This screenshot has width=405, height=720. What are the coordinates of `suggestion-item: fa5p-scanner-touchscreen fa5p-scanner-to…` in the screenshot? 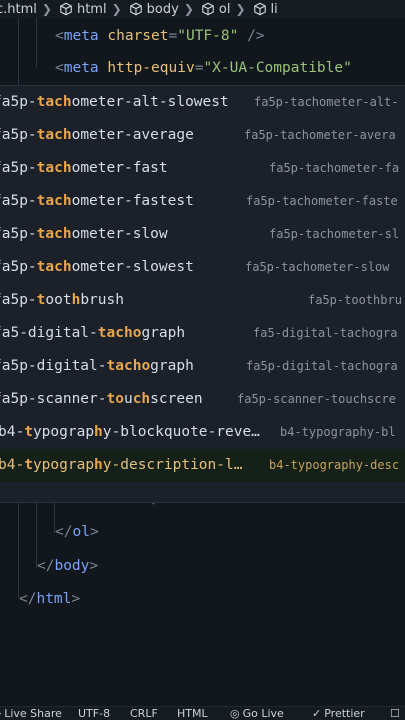 It's located at (202, 399).